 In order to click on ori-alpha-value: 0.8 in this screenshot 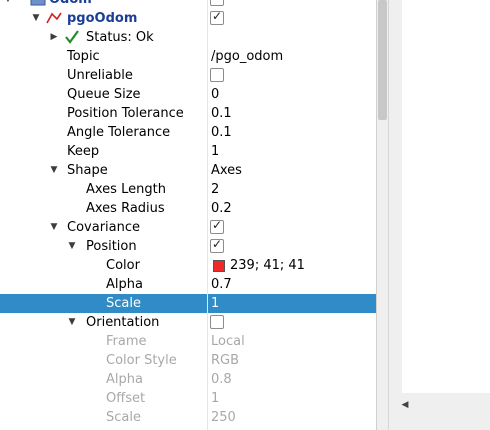, I will do `click(221, 379)`.